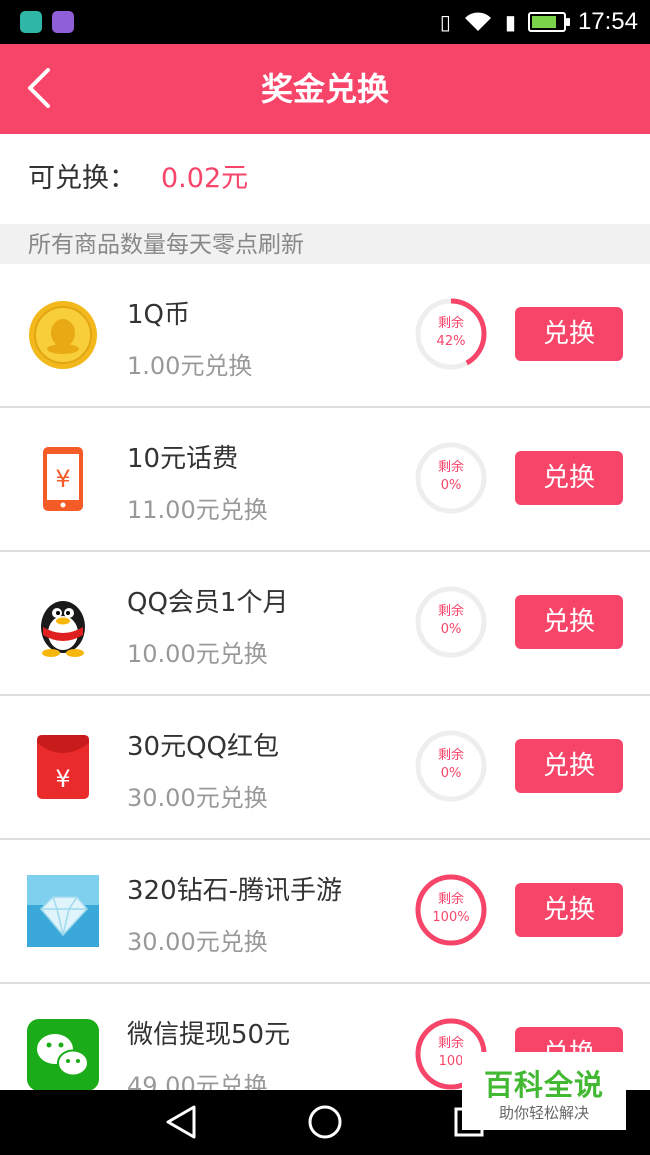 Image resolution: width=650 pixels, height=1155 pixels. I want to click on app-header: 奖金兑换, so click(325, 89).